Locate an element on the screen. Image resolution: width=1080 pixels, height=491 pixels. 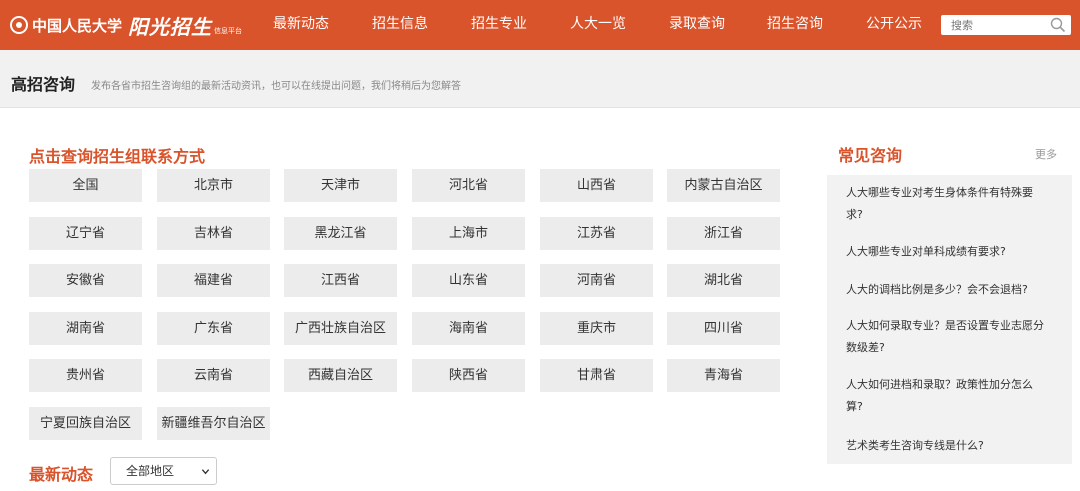
logo-subtitle: 信息平台 is located at coordinates (228, 31).